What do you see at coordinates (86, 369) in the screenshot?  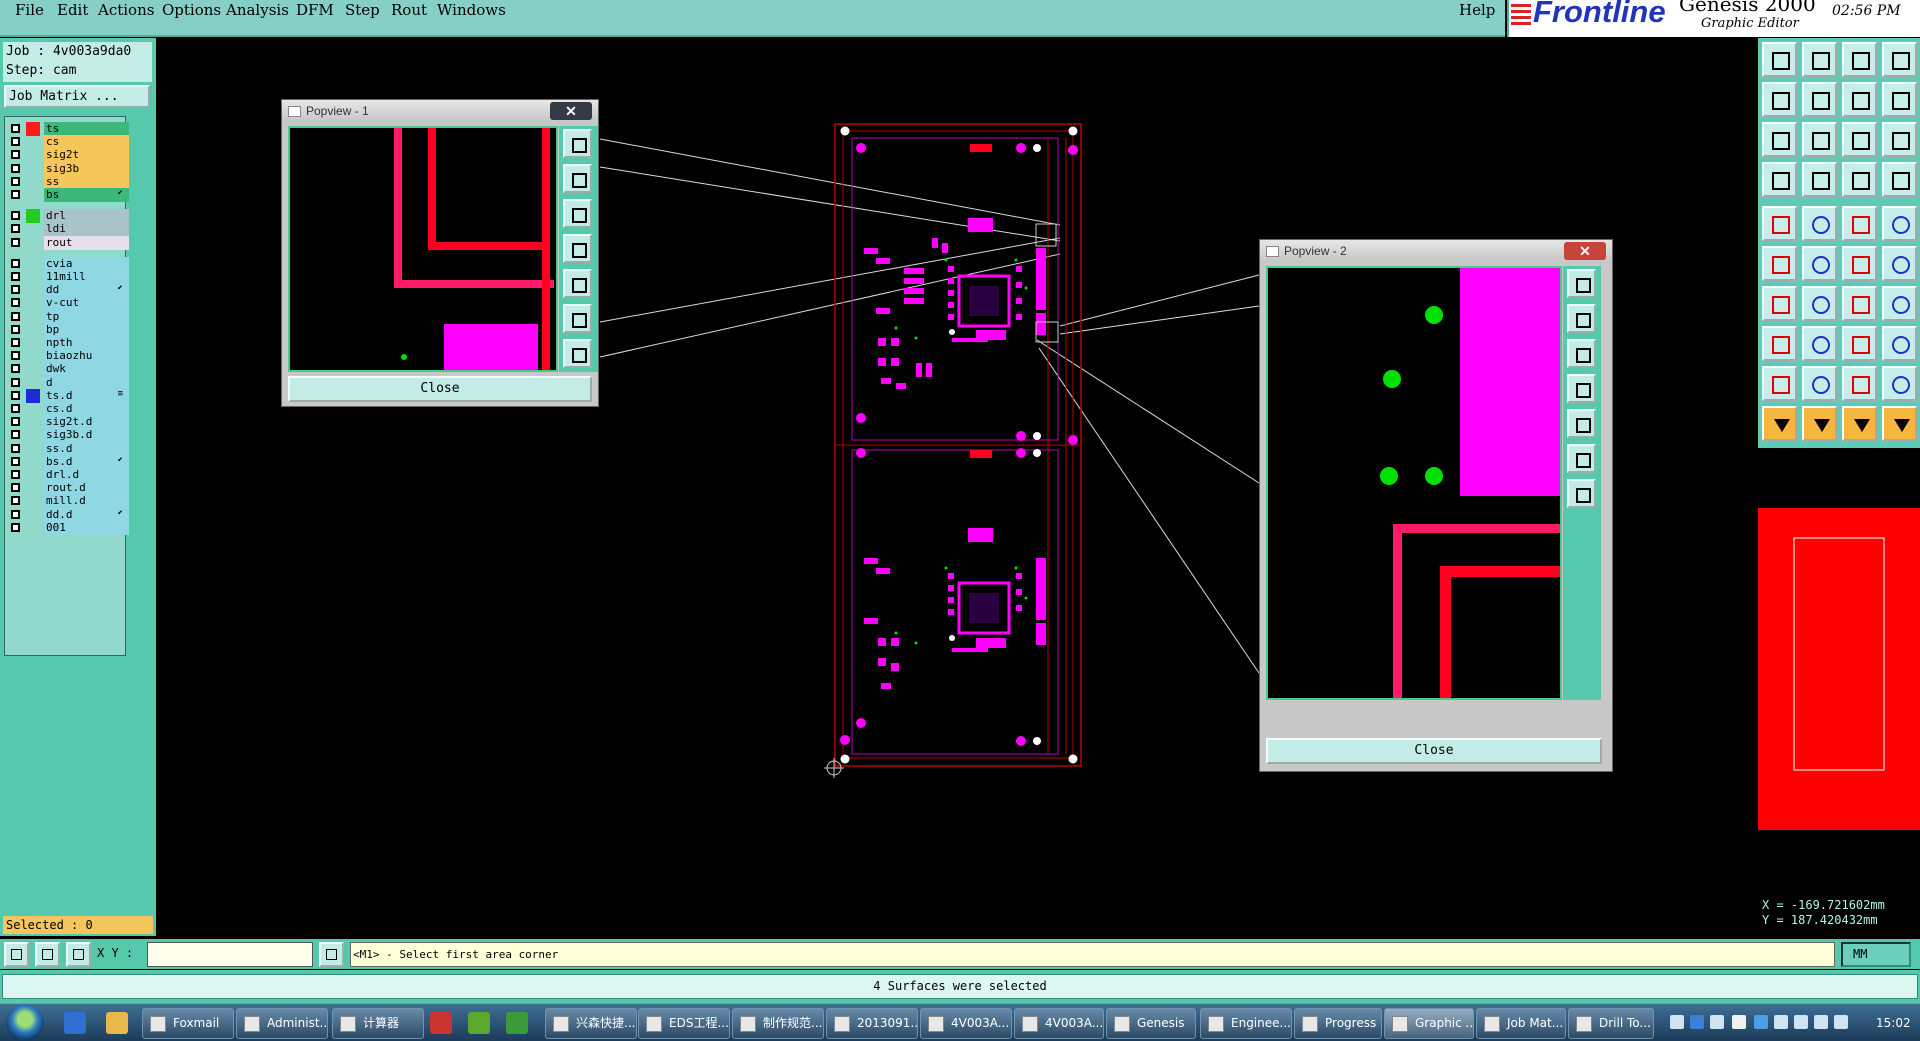 I see `layer-name: dwk` at bounding box center [86, 369].